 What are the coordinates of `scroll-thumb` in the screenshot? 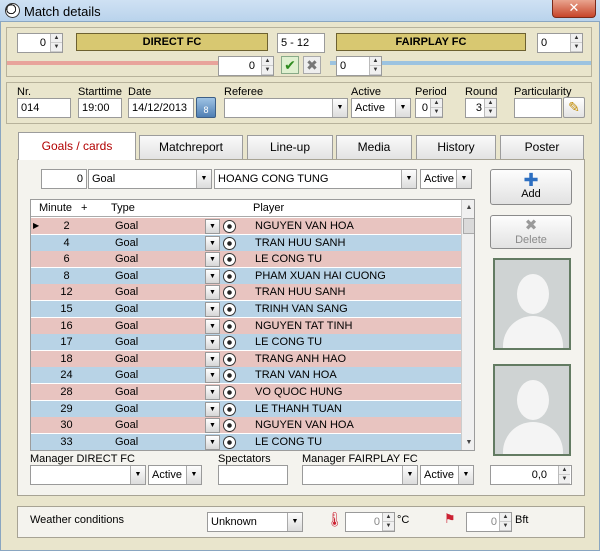 It's located at (468, 226).